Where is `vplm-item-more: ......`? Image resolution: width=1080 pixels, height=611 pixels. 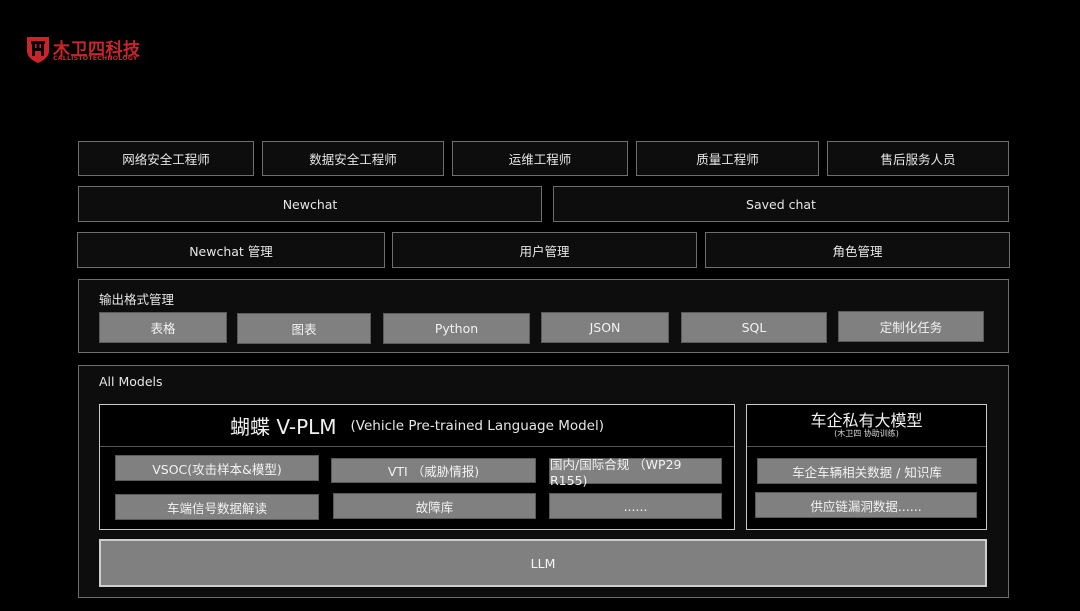 vplm-item-more: ...... is located at coordinates (635, 506).